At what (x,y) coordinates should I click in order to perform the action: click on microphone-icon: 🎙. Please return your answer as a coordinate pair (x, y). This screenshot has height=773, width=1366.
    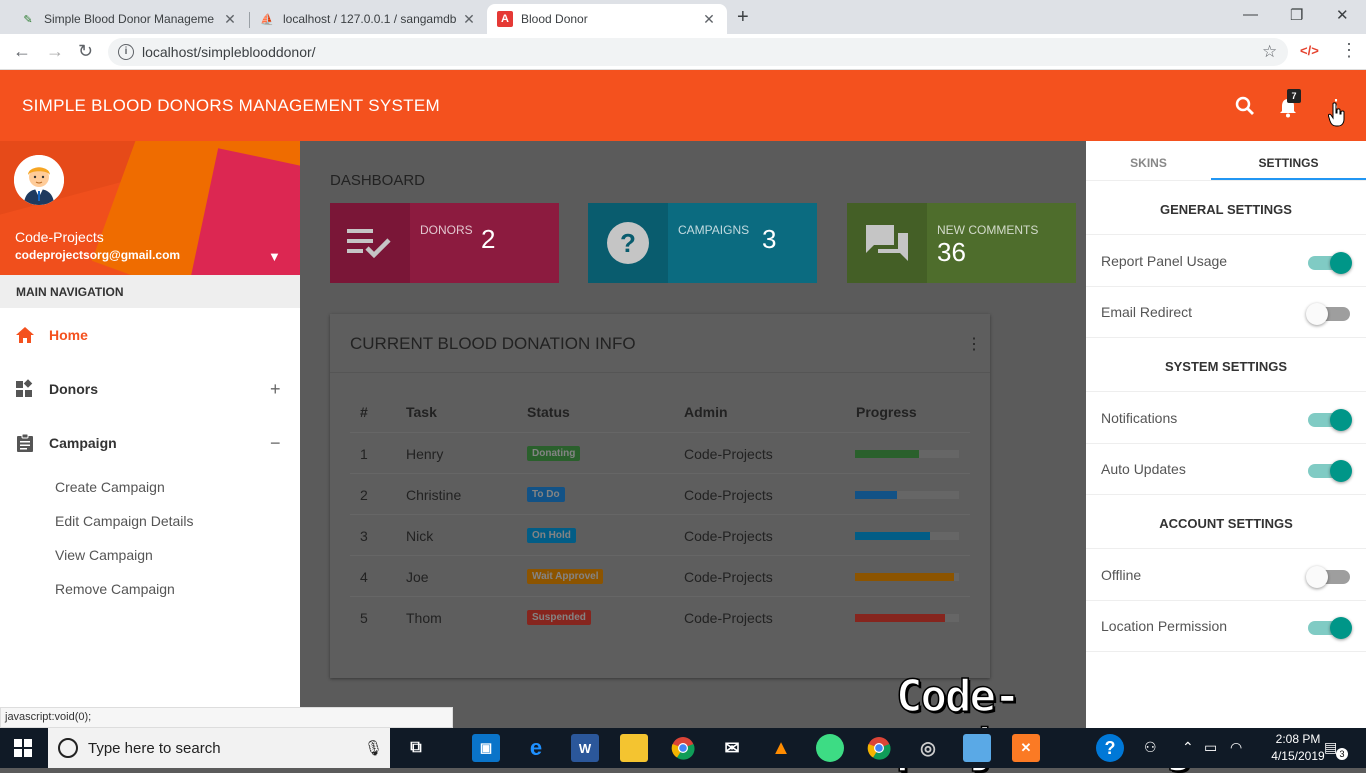
    Looking at the image, I should click on (373, 748).